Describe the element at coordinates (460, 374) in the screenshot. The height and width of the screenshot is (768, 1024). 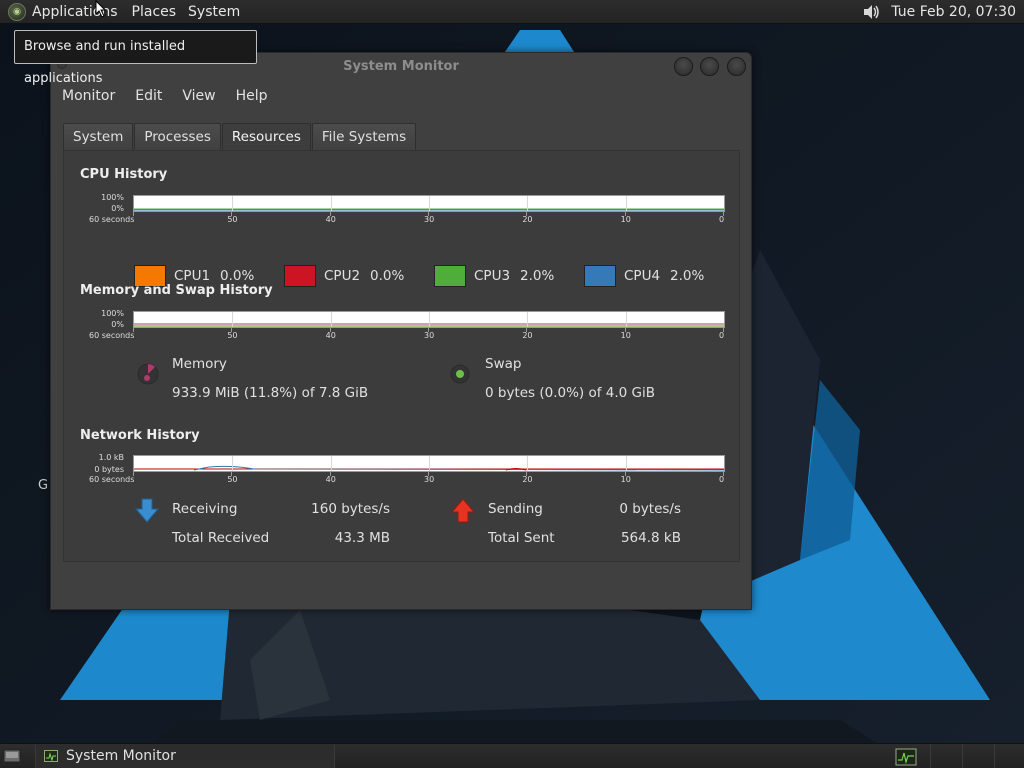
I see `swap-pie-icon` at that location.